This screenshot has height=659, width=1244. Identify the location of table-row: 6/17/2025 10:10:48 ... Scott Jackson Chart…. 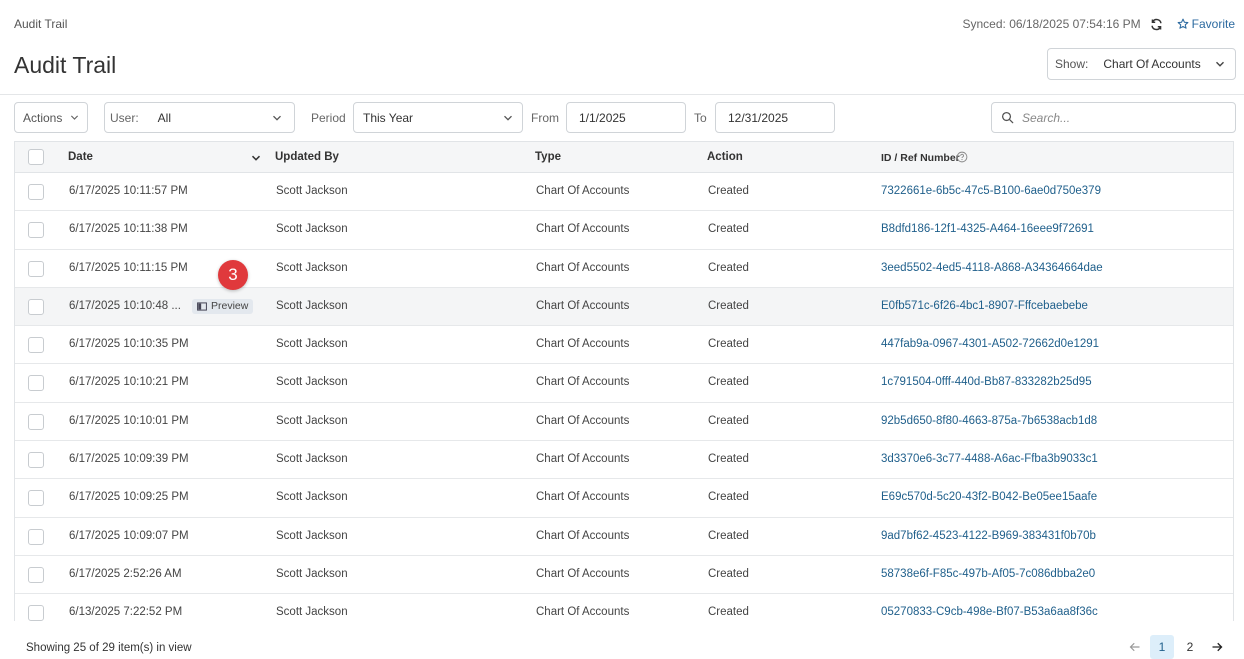
(624, 307).